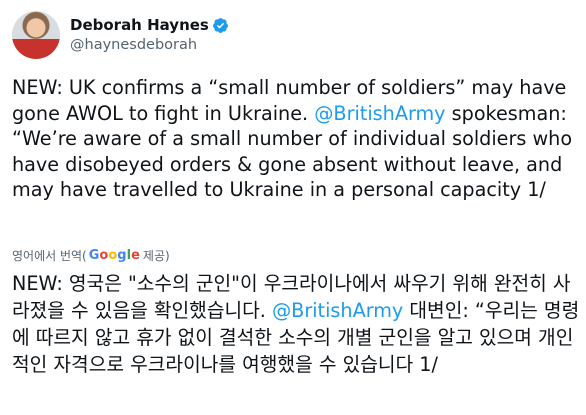 This screenshot has height=415, width=586. What do you see at coordinates (156, 255) in the screenshot?
I see `translation-provider-suffix: 제공)` at bounding box center [156, 255].